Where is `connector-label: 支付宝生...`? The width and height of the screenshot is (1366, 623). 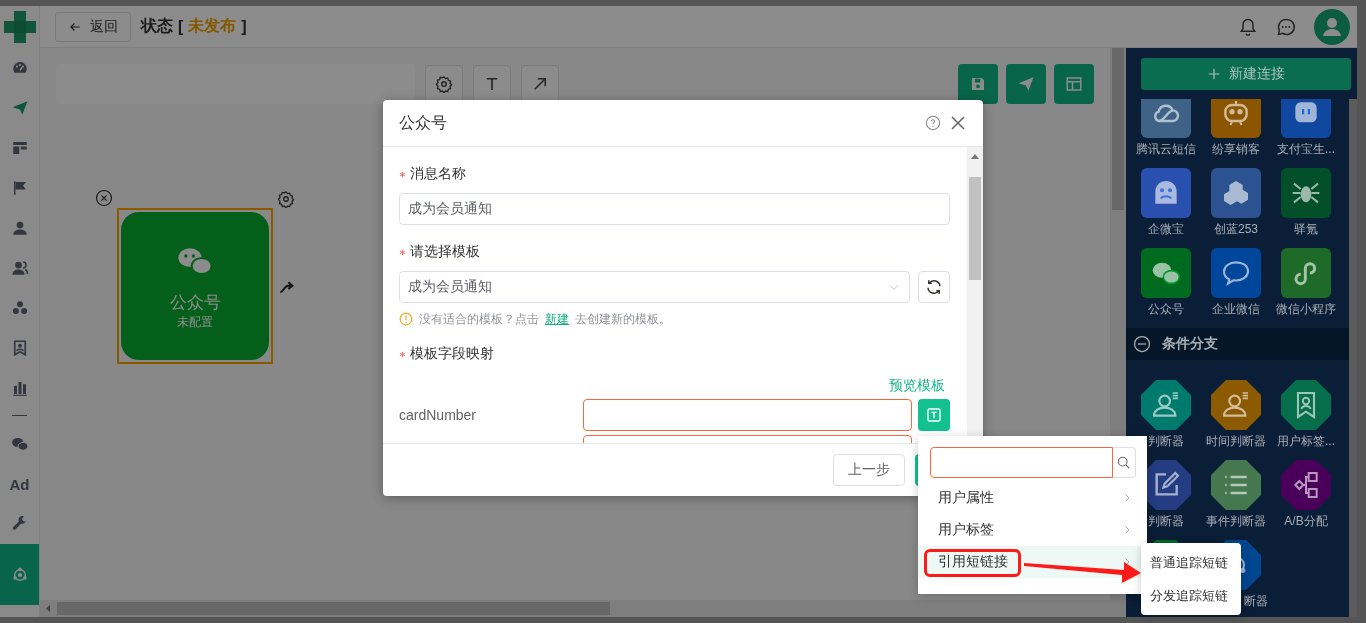
connector-label: 支付宝生... is located at coordinates (1306, 149).